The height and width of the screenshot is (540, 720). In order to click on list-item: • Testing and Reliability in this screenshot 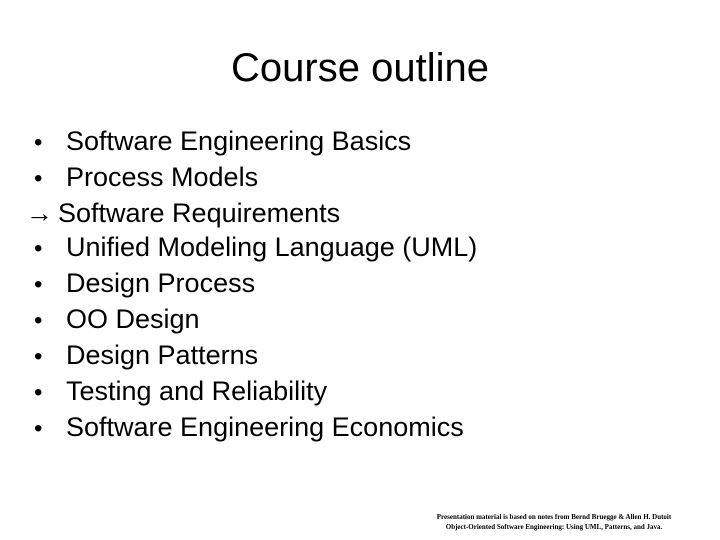, I will do `click(361, 392)`.